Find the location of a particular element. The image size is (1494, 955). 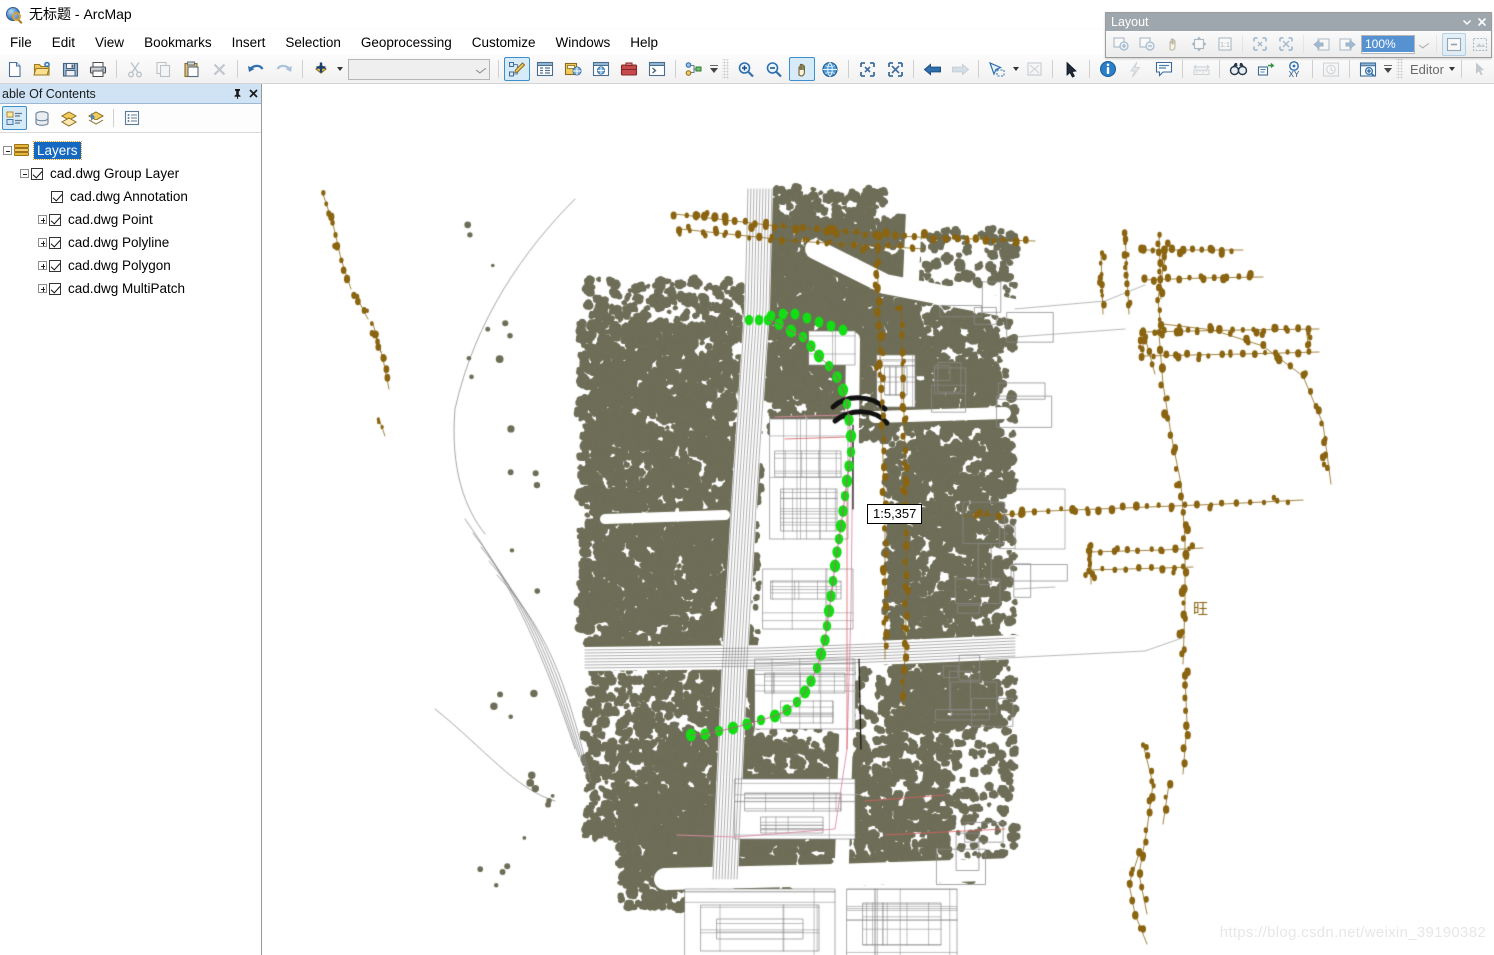

fixed-zoom-out-button is located at coordinates (895, 69).